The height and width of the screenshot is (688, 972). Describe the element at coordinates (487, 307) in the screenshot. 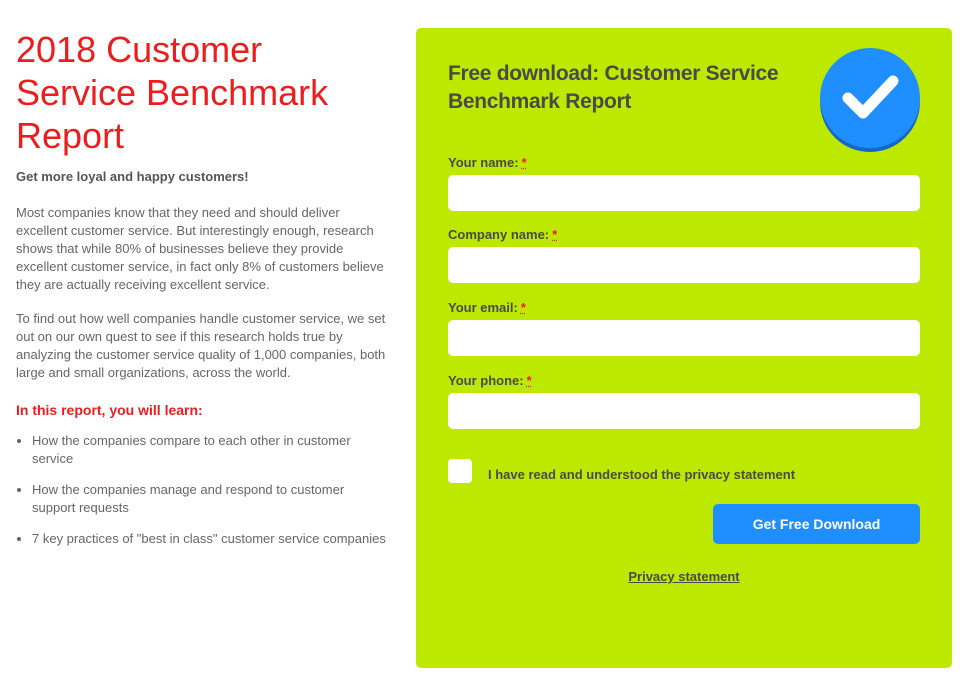

I see `email-field-label: Your email: *` at that location.